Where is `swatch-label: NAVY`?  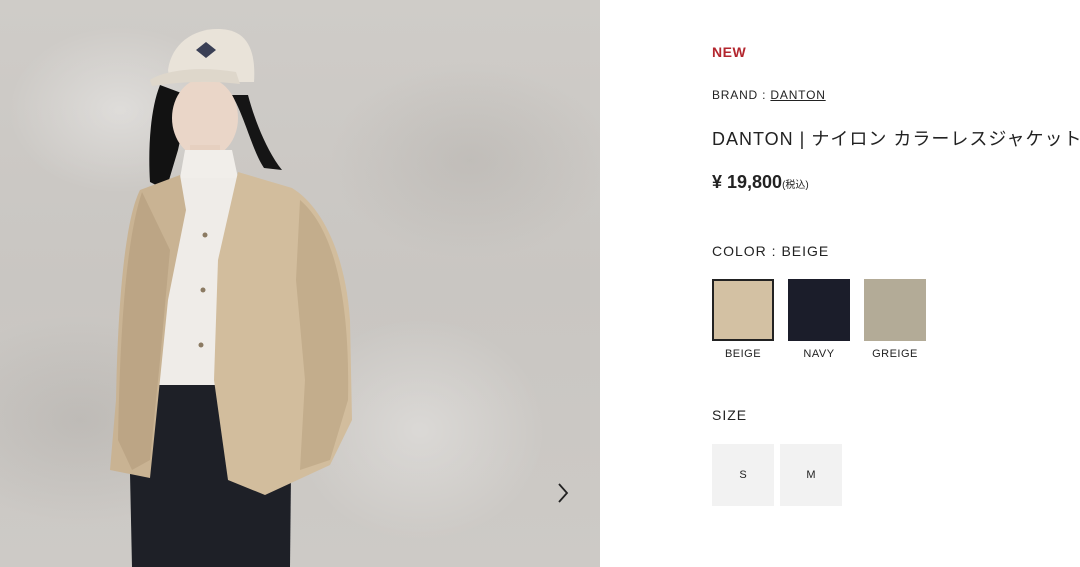
swatch-label: NAVY is located at coordinates (819, 354).